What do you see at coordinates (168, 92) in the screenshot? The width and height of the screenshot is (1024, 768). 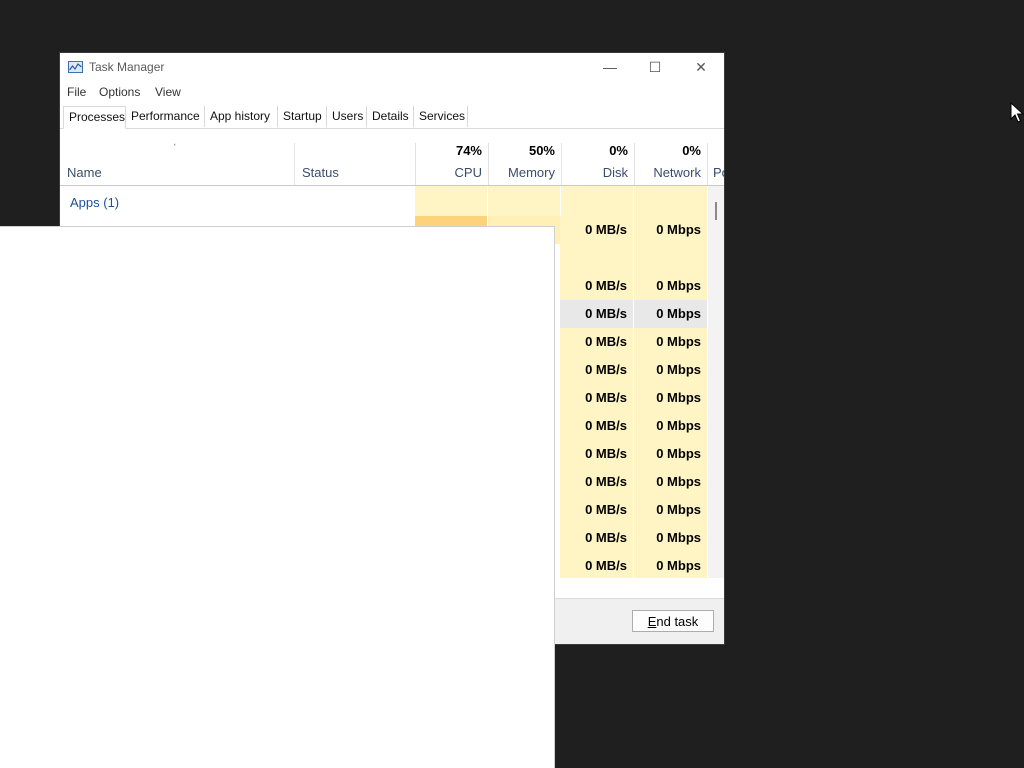 I see `menu-view: View` at bounding box center [168, 92].